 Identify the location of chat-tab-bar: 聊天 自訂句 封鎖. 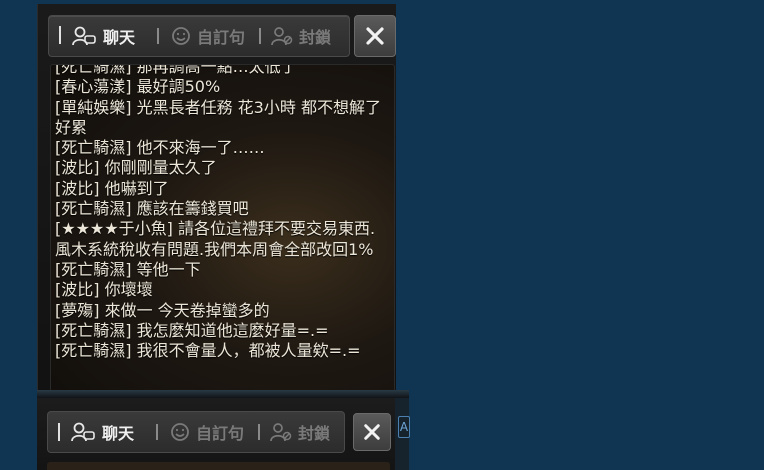
(199, 36).